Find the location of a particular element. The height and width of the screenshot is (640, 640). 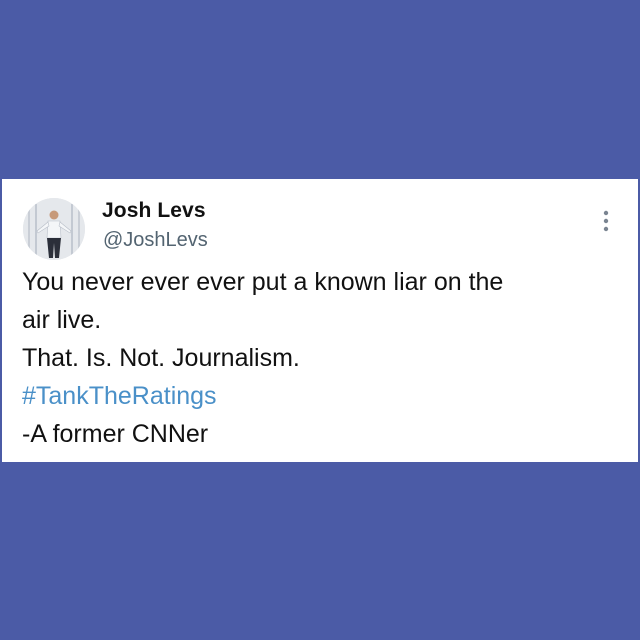

more-options-button is located at coordinates (606, 221).